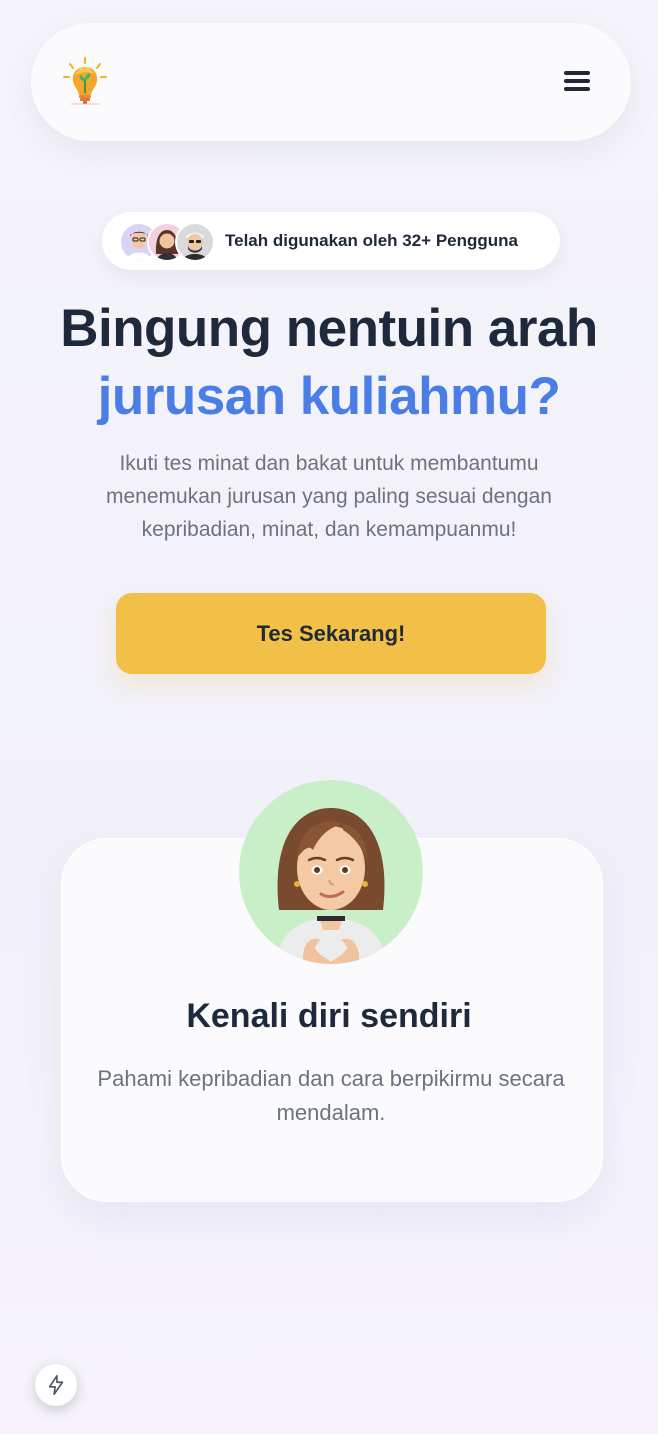 This screenshot has height=1434, width=658. Describe the element at coordinates (56, 1385) in the screenshot. I see `lightning-bolt-icon` at that location.